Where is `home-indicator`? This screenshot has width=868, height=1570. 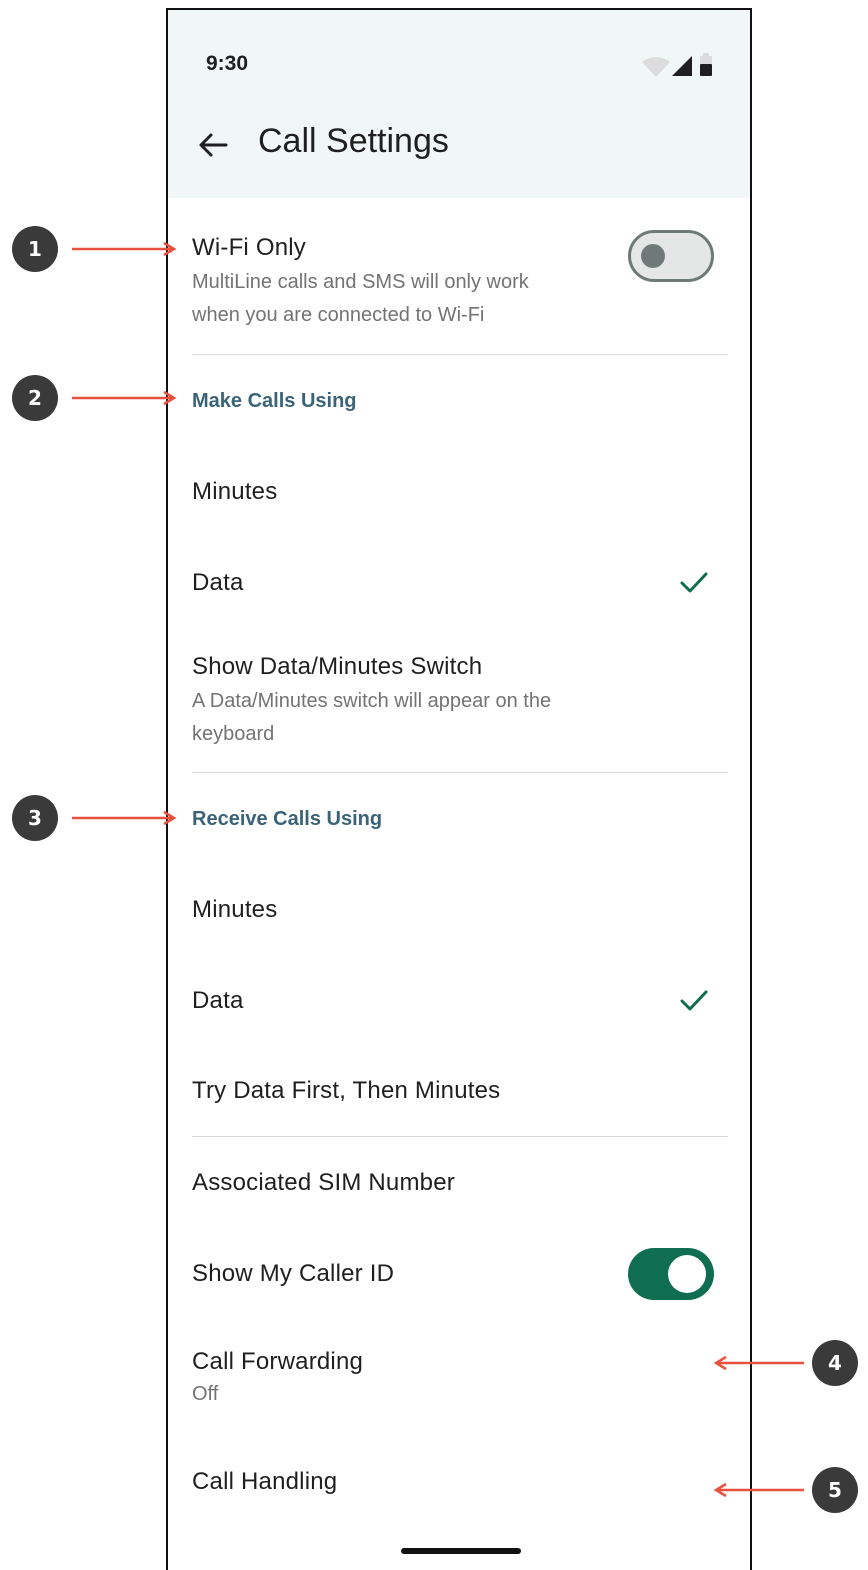 home-indicator is located at coordinates (461, 1551).